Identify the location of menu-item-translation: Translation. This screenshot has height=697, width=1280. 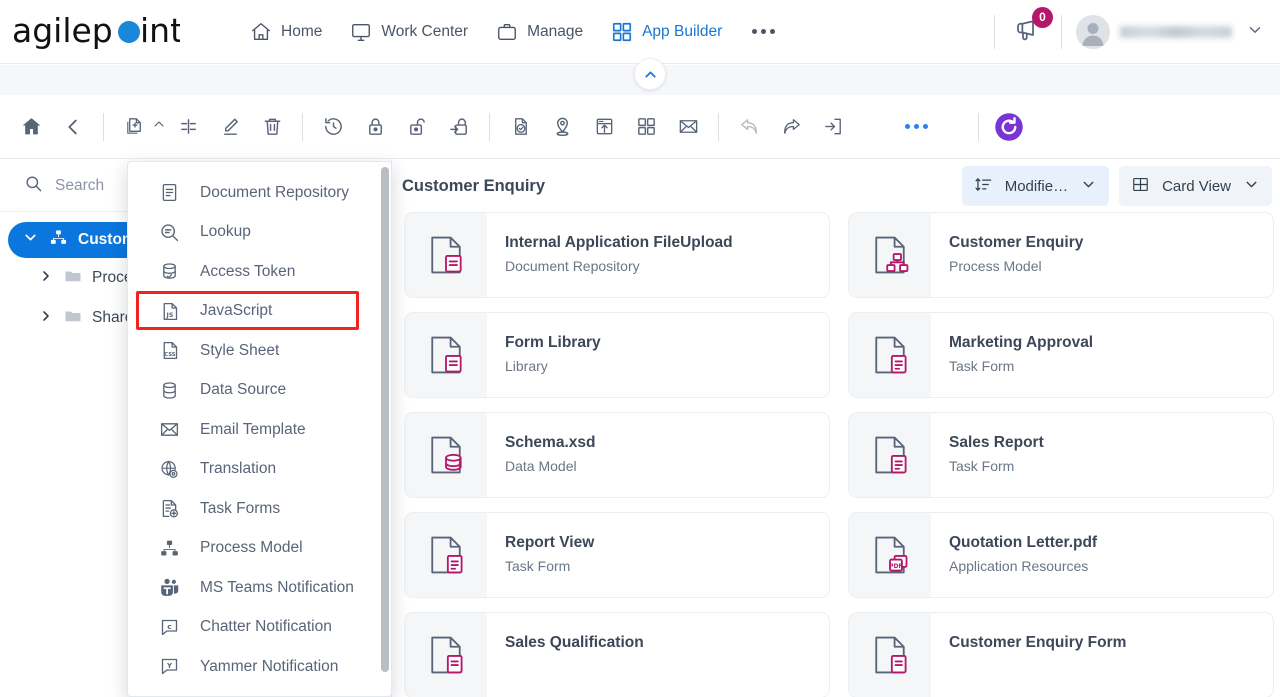
(259, 470).